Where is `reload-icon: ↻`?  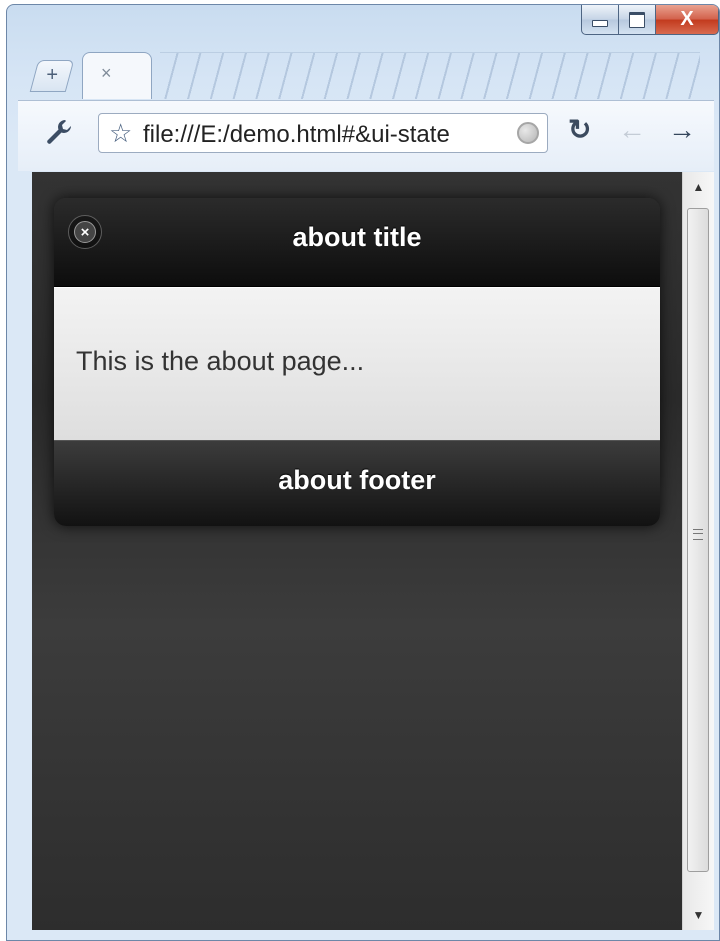 reload-icon: ↻ is located at coordinates (579, 130).